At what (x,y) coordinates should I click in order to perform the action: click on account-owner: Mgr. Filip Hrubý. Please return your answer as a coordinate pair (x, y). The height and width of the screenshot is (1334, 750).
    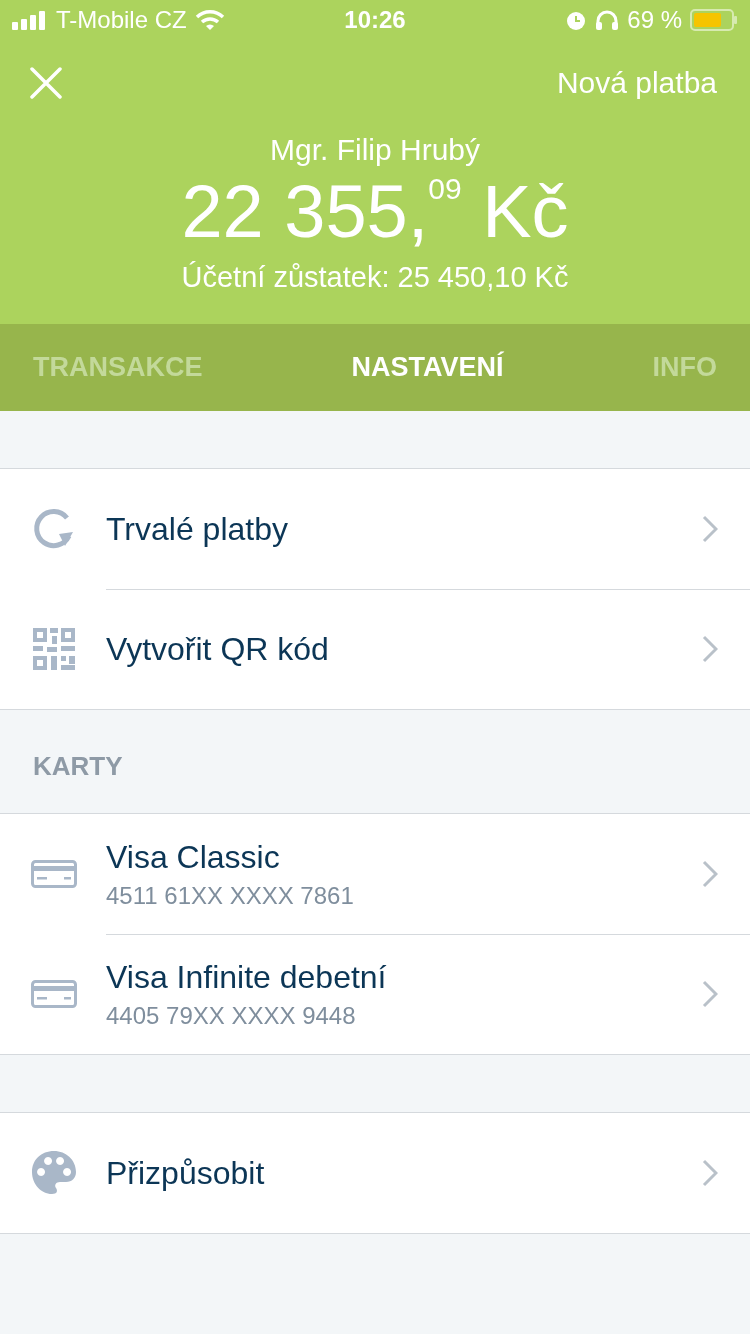
    Looking at the image, I should click on (374, 150).